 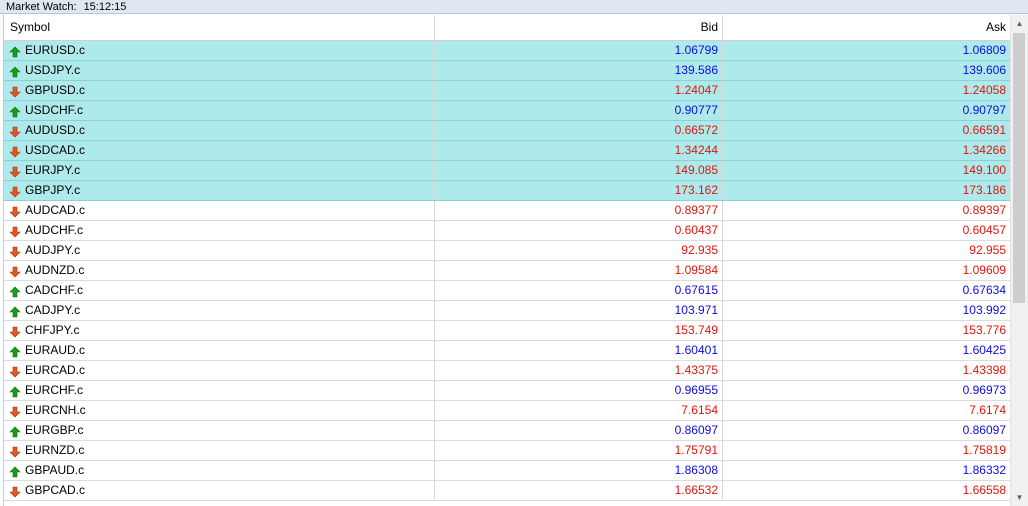 What do you see at coordinates (55, 350) in the screenshot?
I see `symbol-name: EURAUD.c` at bounding box center [55, 350].